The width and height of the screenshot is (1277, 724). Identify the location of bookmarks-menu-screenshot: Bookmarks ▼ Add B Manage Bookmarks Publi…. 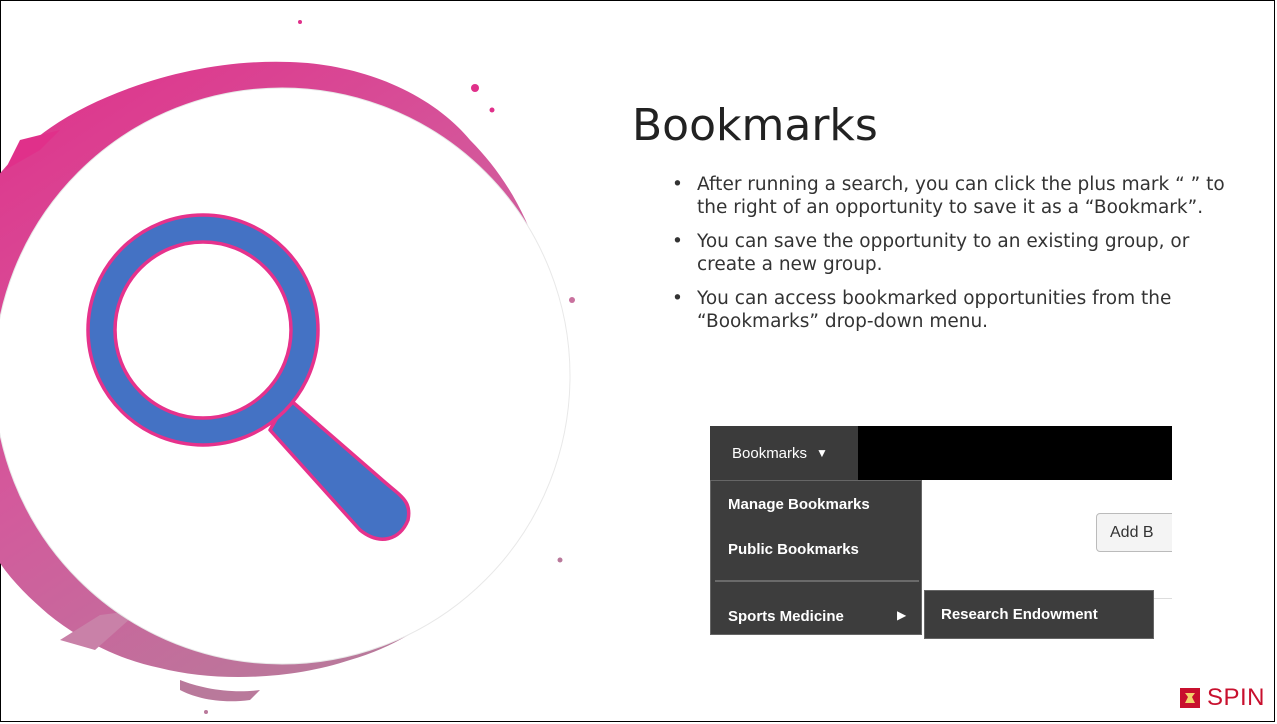
(941, 534).